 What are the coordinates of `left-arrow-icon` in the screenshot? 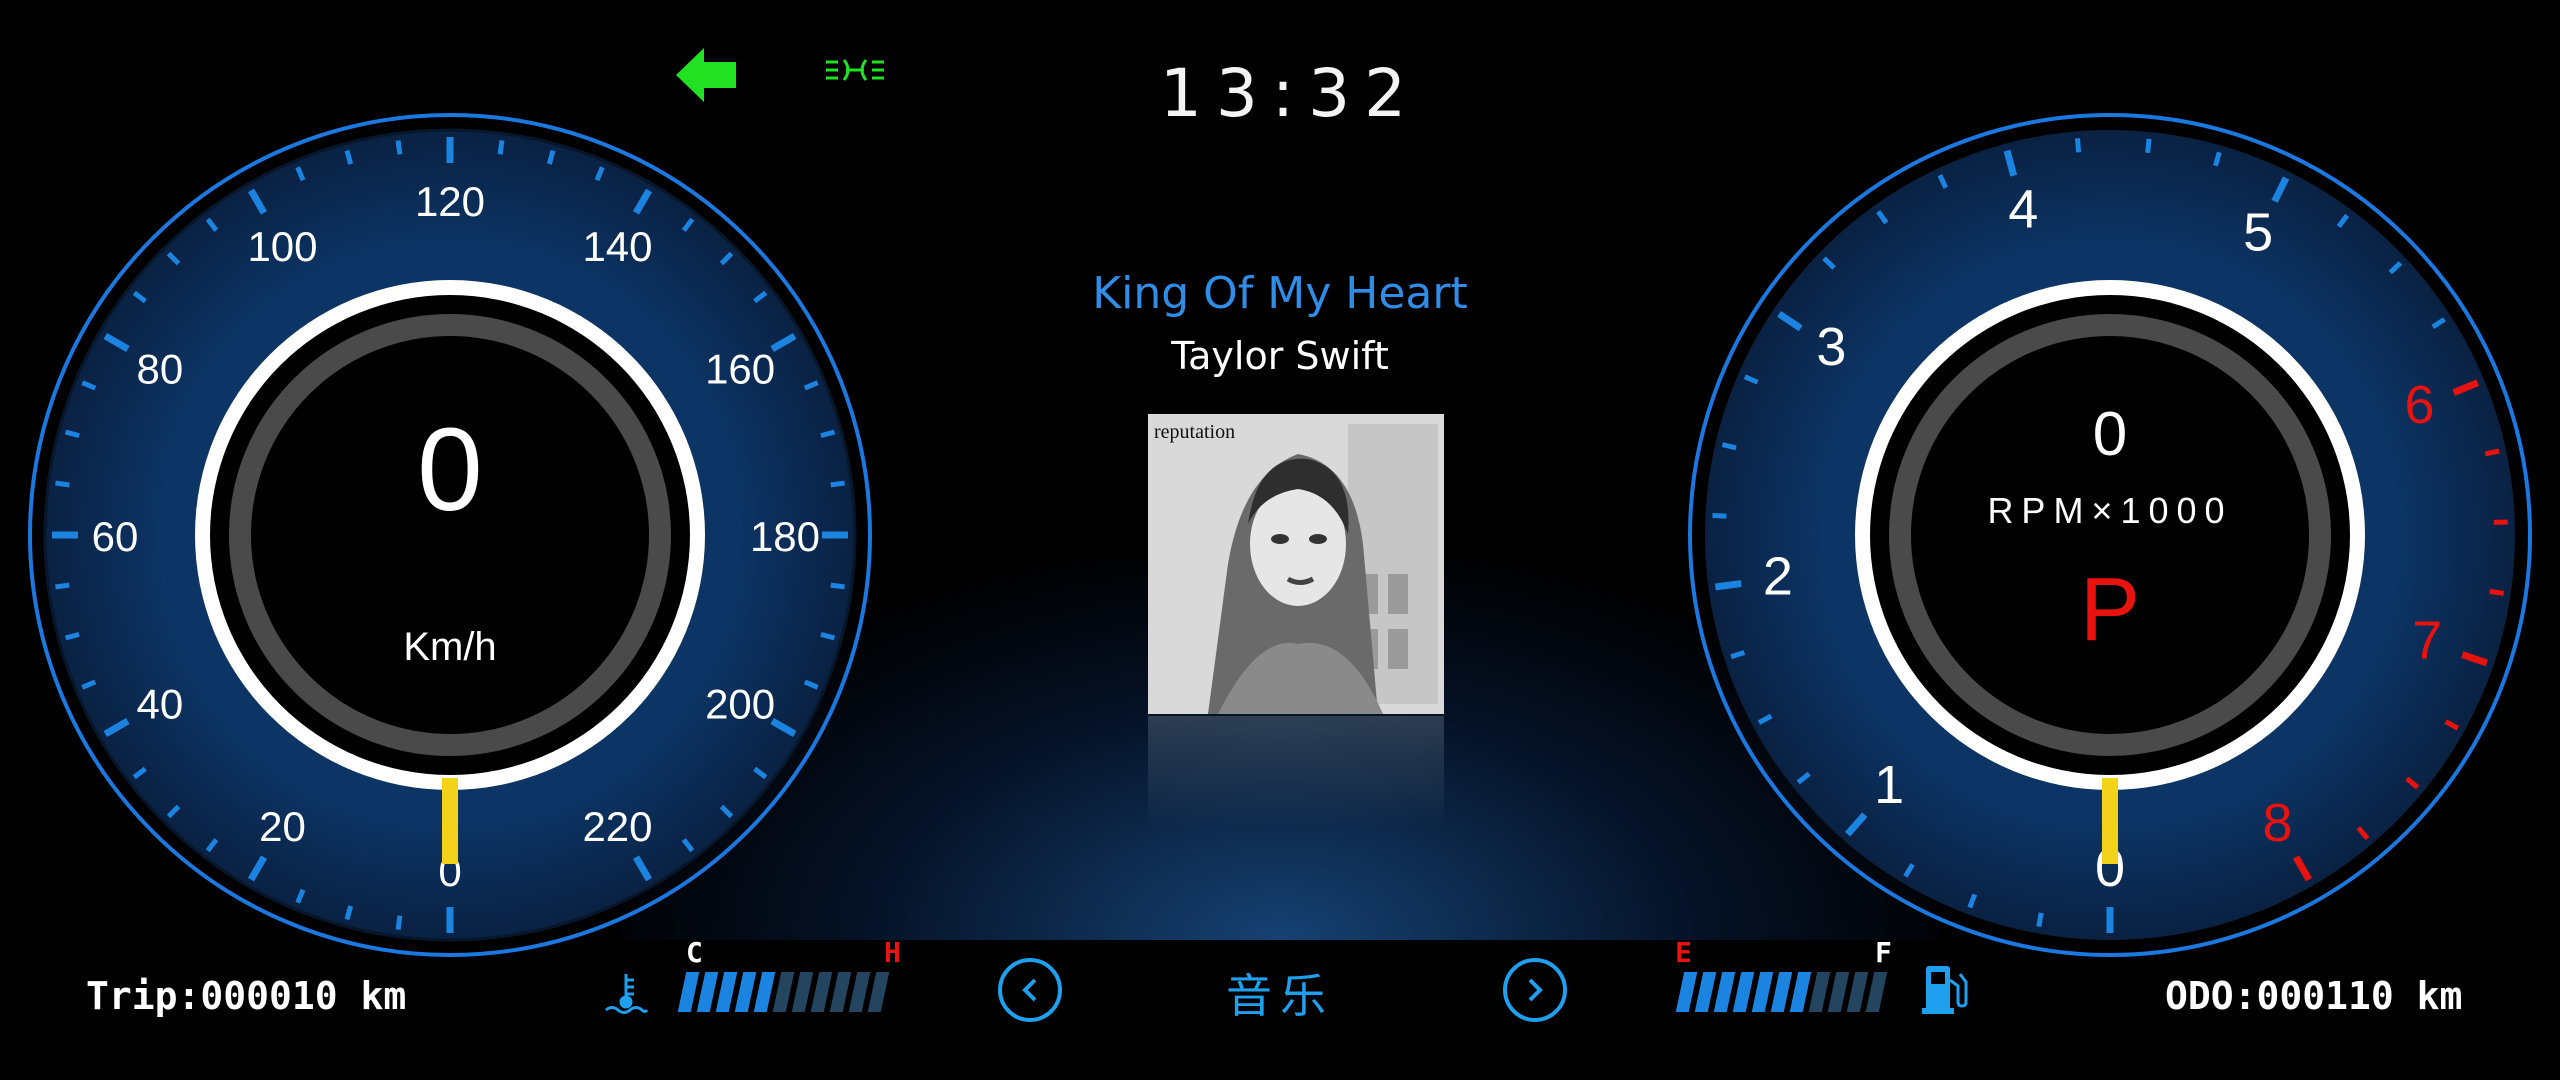 It's located at (706, 75).